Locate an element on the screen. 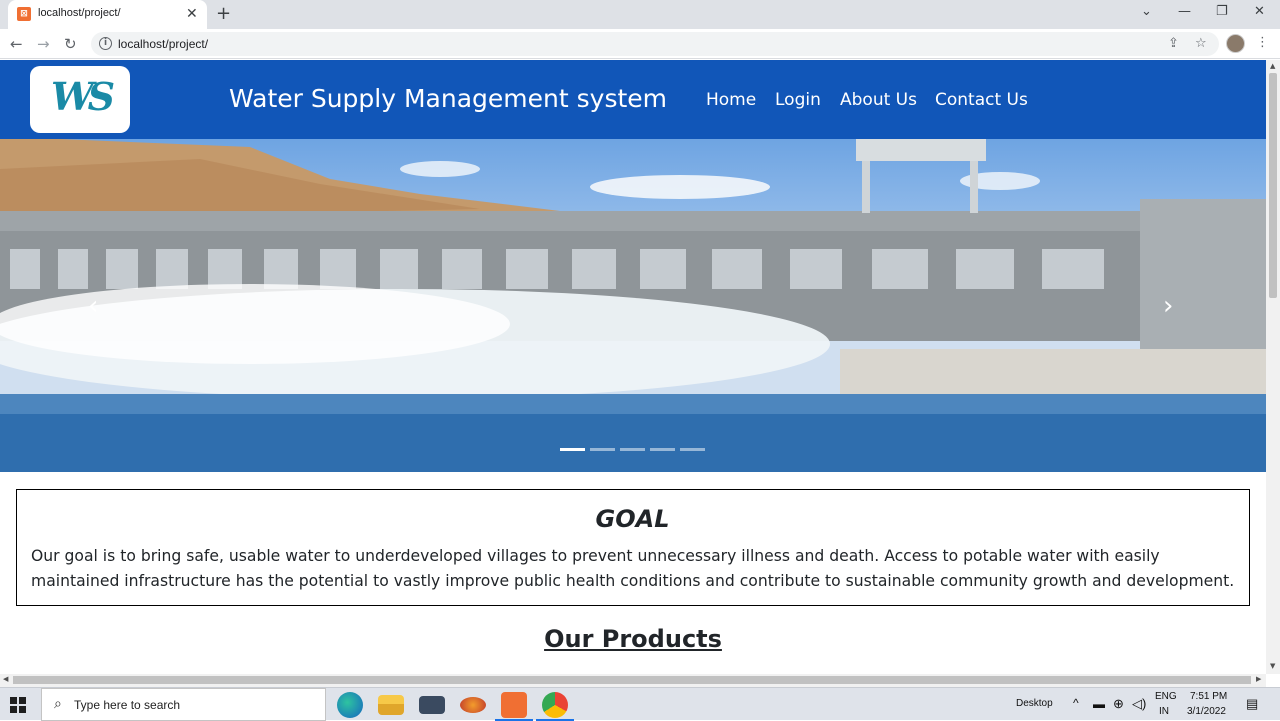 Image resolution: width=1280 pixels, height=721 pixels. xampp-favicon-icon: ⊠ is located at coordinates (24, 14).